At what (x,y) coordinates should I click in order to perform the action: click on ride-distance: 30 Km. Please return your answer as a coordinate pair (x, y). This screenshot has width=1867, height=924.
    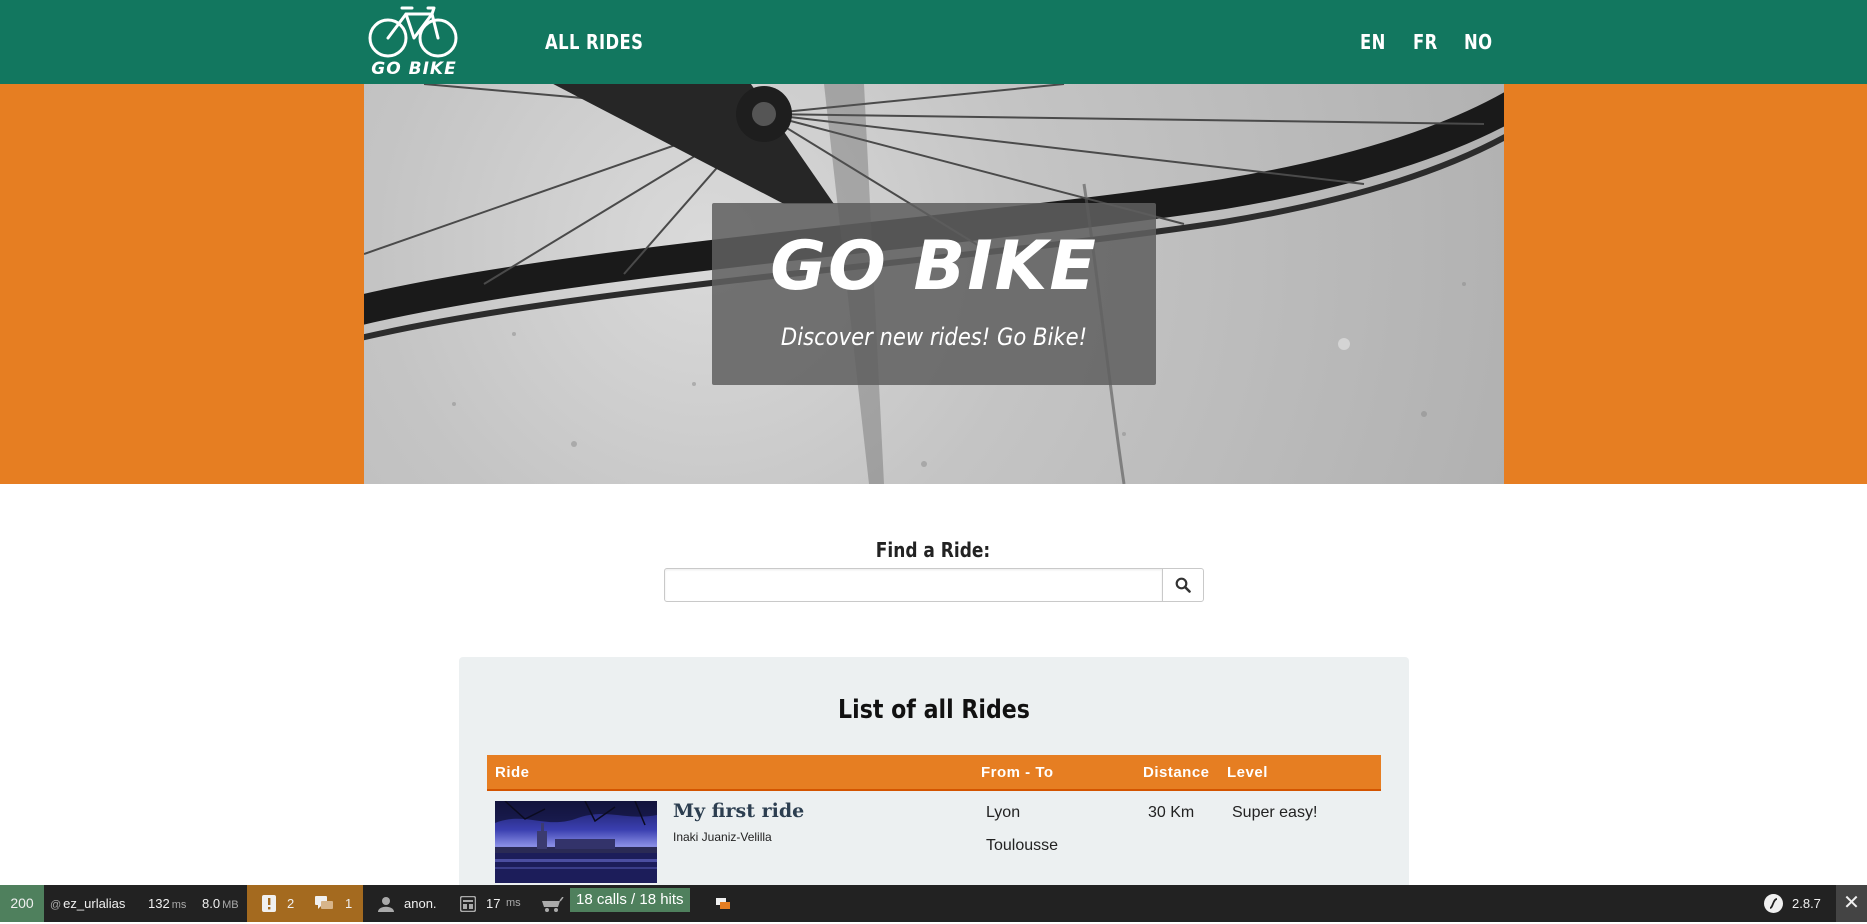
    Looking at the image, I should click on (1171, 812).